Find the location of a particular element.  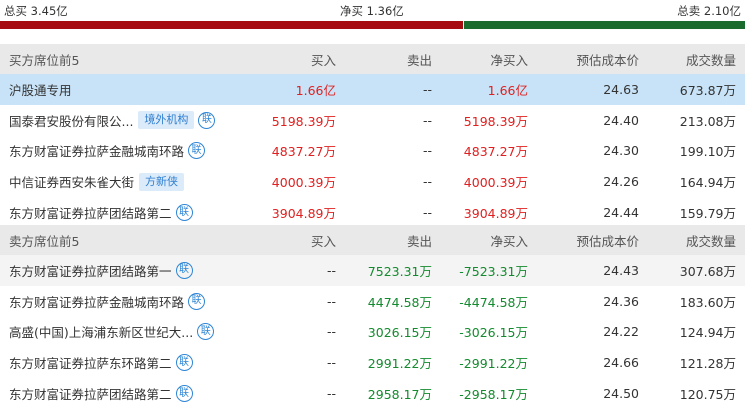

cost-cell: 24.36 is located at coordinates (621, 301).